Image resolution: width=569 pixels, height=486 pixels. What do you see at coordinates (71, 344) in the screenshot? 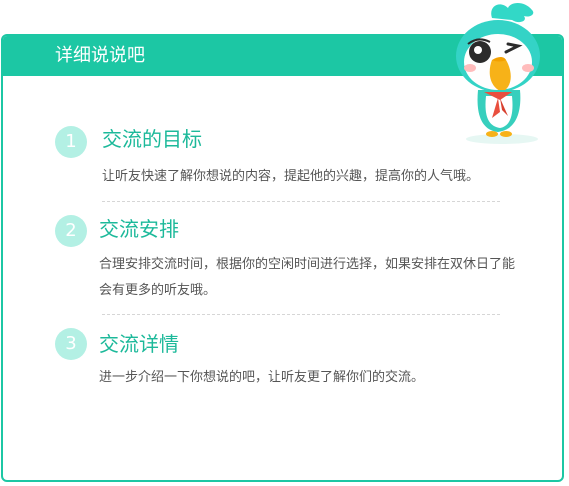
I see `step-number-3: 3` at bounding box center [71, 344].